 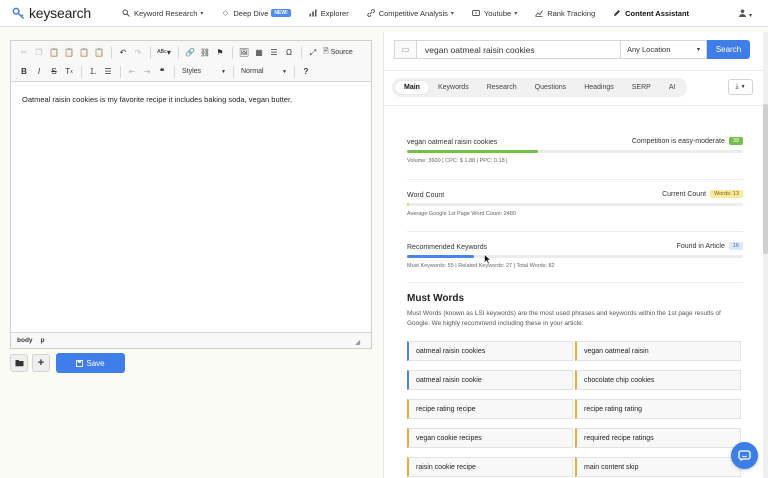 What do you see at coordinates (54, 53) in the screenshot?
I see `paste-icon: 📋` at bounding box center [54, 53].